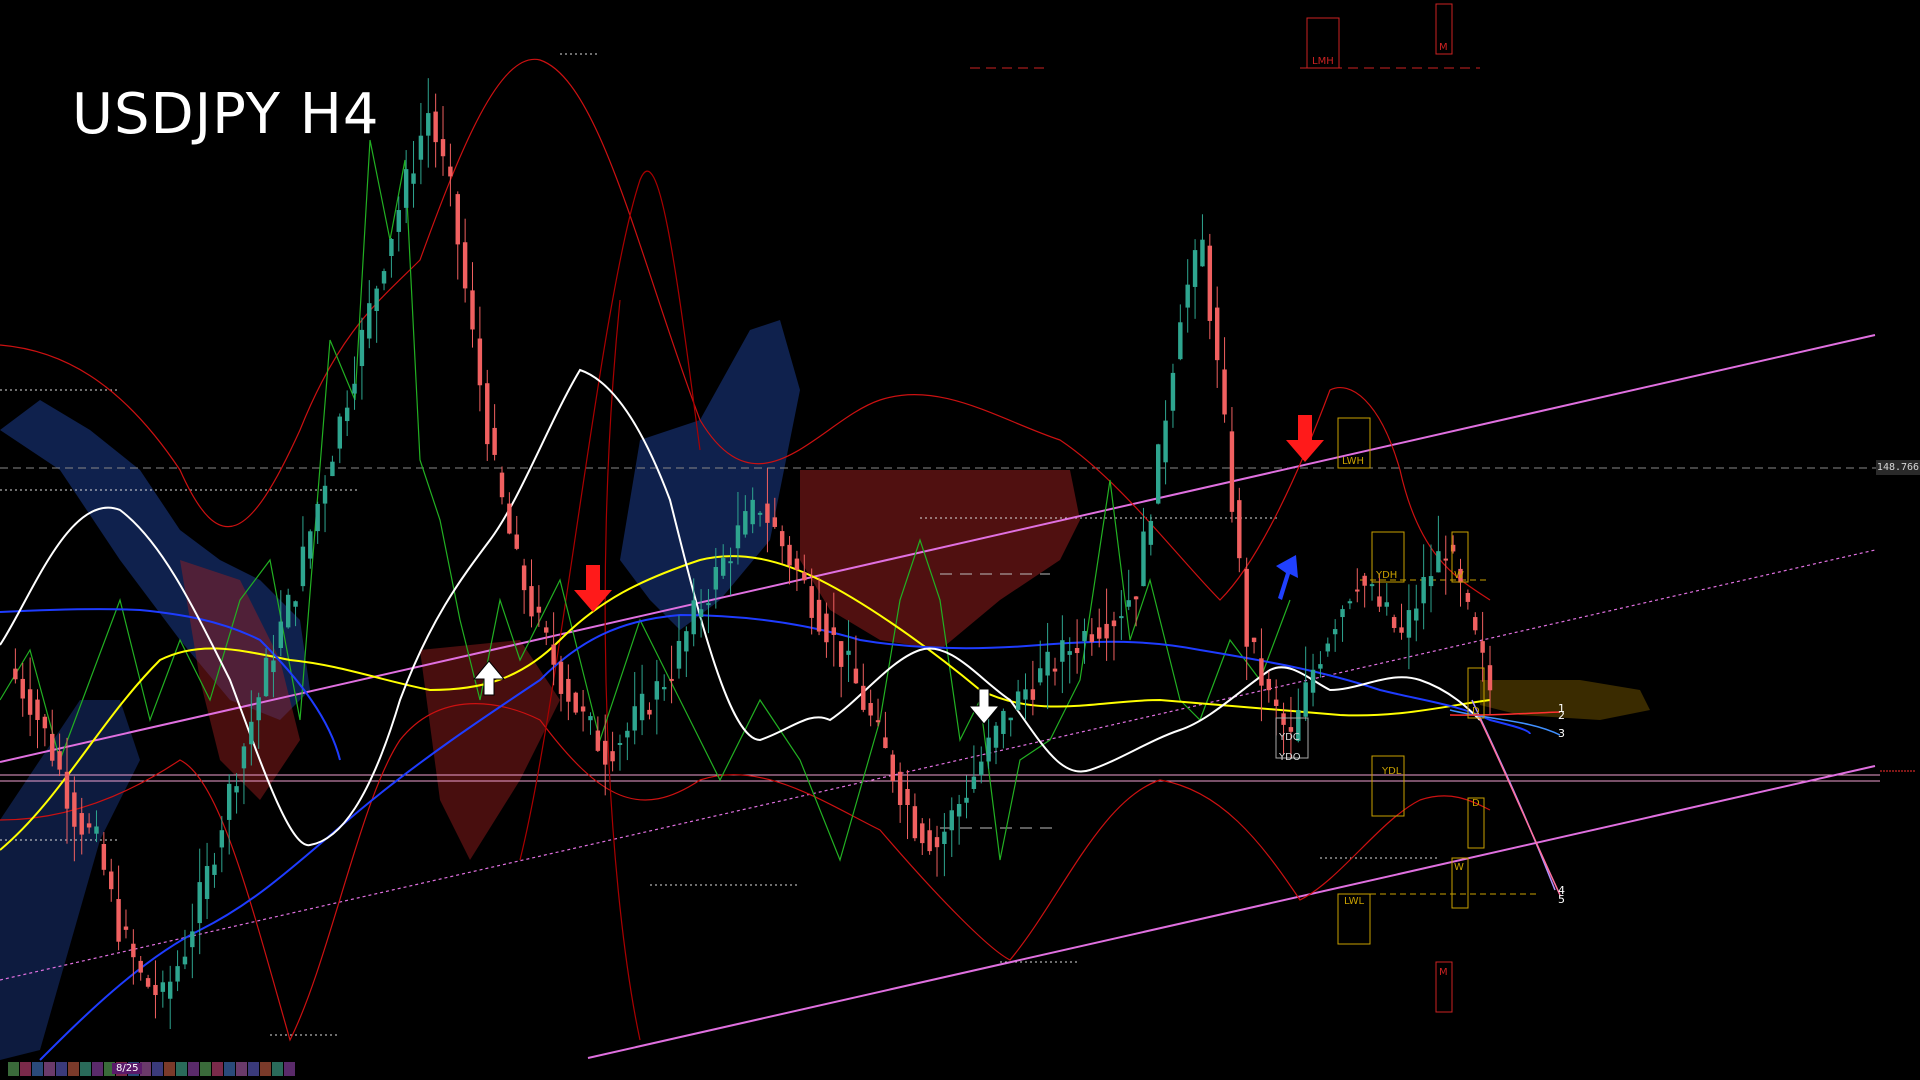 This screenshot has height=1080, width=1920. I want to click on label-d-top: D, so click(1476, 711).